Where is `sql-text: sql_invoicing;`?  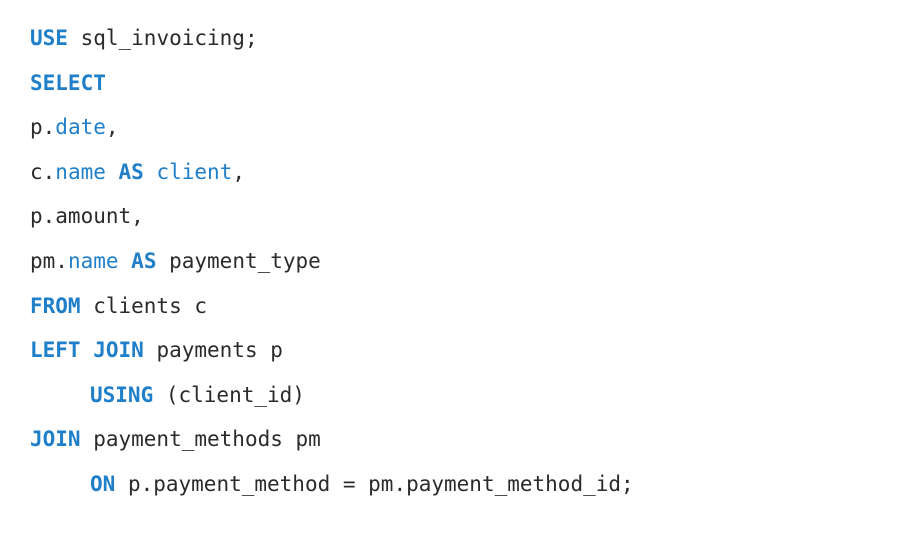
sql-text: sql_invoicing; is located at coordinates (162, 38).